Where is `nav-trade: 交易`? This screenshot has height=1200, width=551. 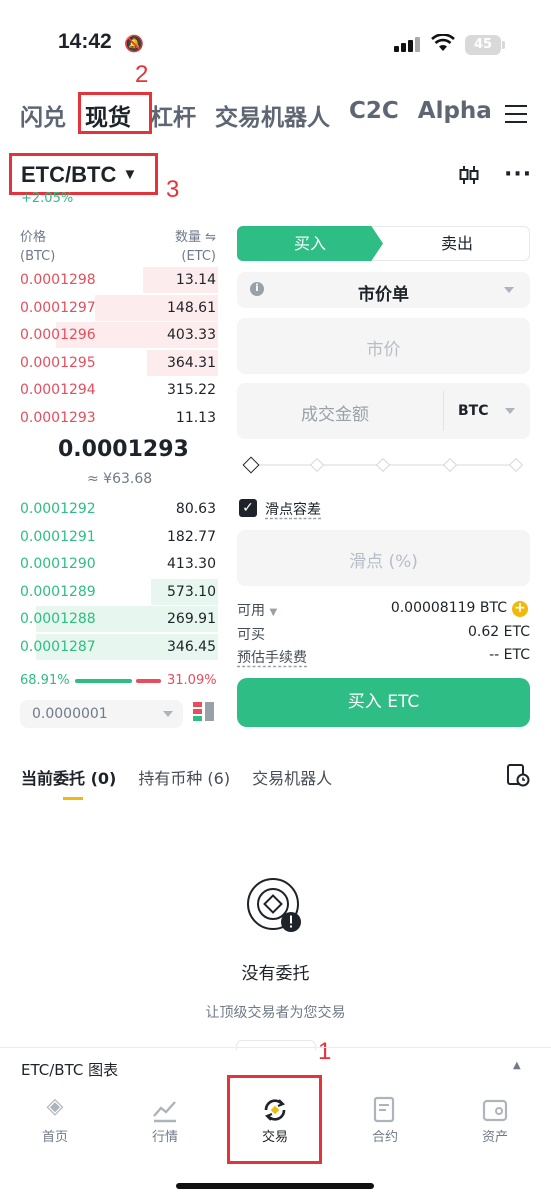 nav-trade: 交易 is located at coordinates (275, 1119).